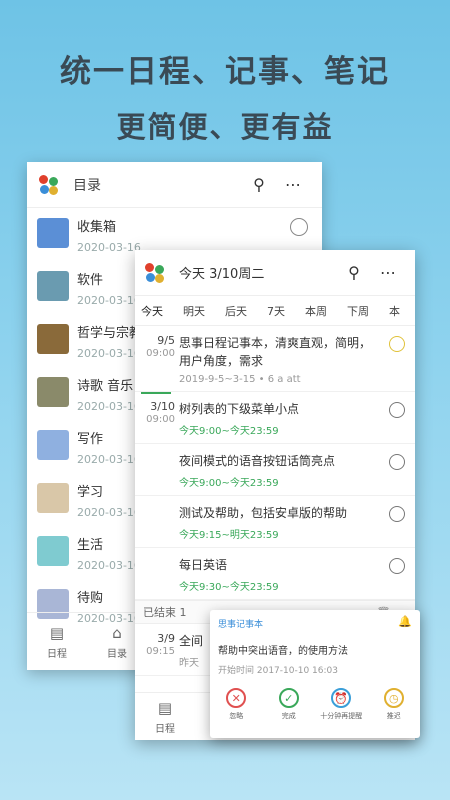 Image resolution: width=450 pixels, height=800 pixels. I want to click on day-tab: 7天, so click(276, 311).